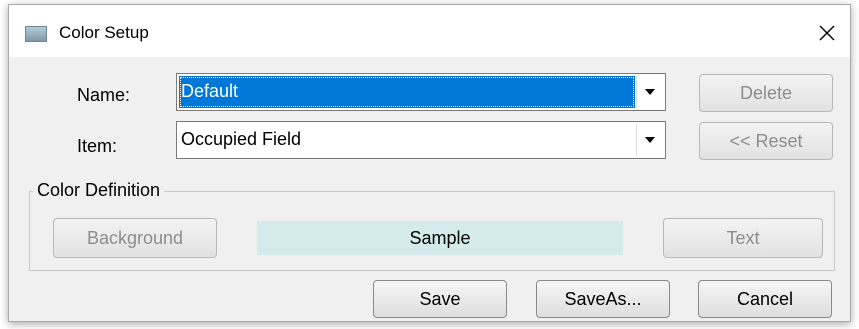  Describe the element at coordinates (99, 190) in the screenshot. I see `color-definition-title: Color Definition` at that location.